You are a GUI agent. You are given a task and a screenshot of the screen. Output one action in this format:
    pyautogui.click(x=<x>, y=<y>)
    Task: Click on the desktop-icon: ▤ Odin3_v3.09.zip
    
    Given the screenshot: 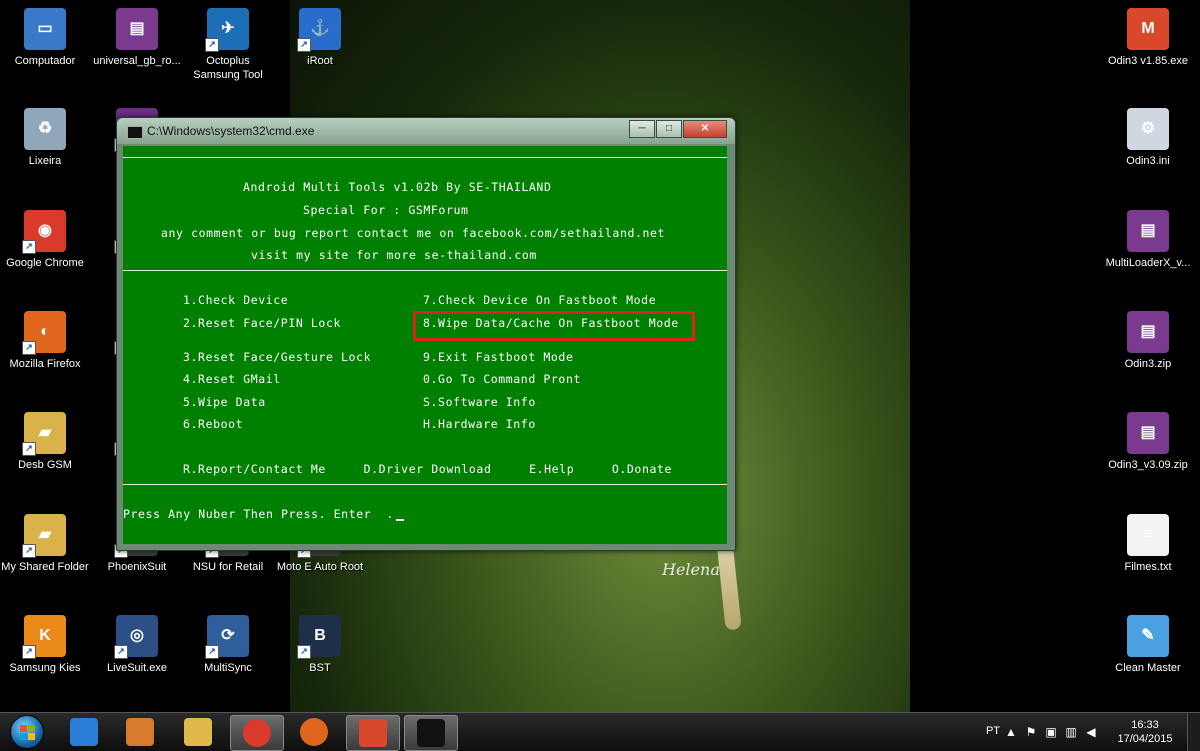 What is the action you would take?
    pyautogui.click(x=1148, y=442)
    